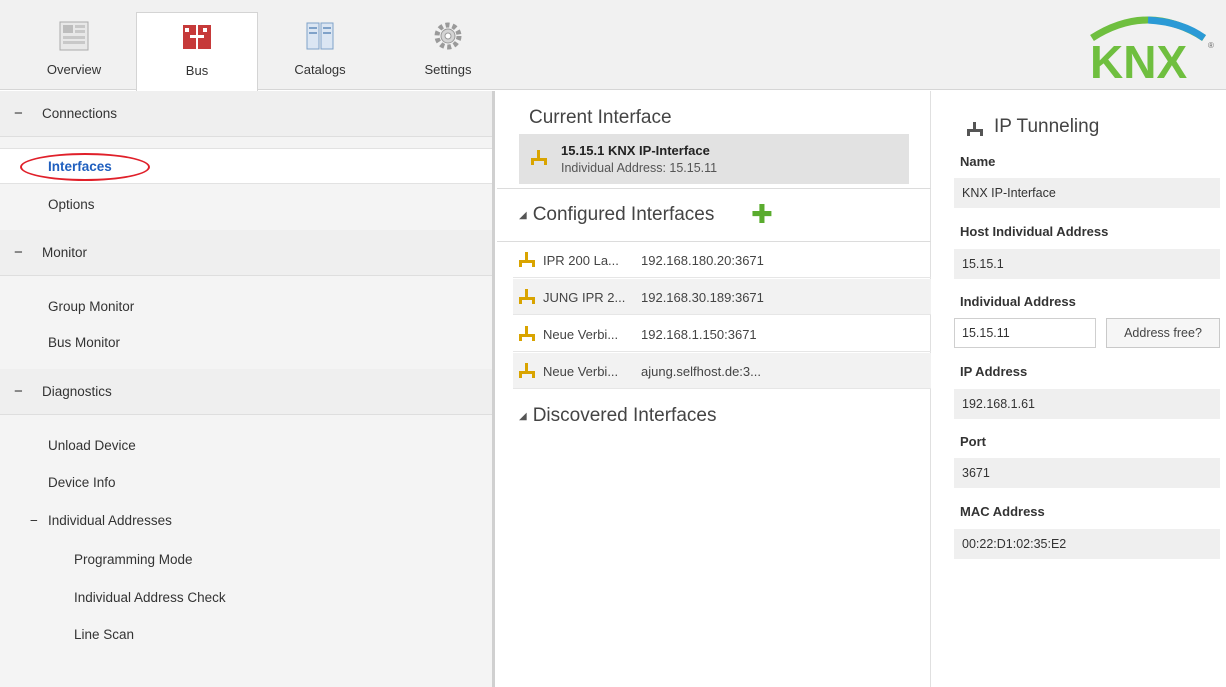 This screenshot has width=1226, height=687. I want to click on interface-row: JUNG IPR 2... 192.168.30.189:3671, so click(722, 297).